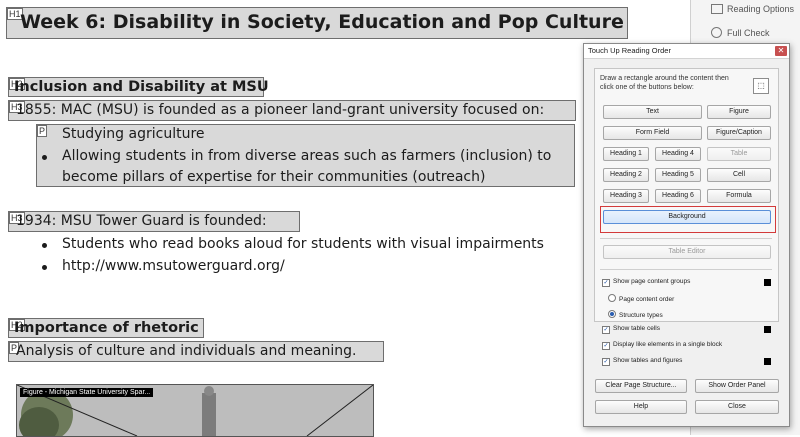 This screenshot has height=437, width=800. Describe the element at coordinates (739, 133) in the screenshot. I see `figure-caption-button: Figure/Caption` at that location.